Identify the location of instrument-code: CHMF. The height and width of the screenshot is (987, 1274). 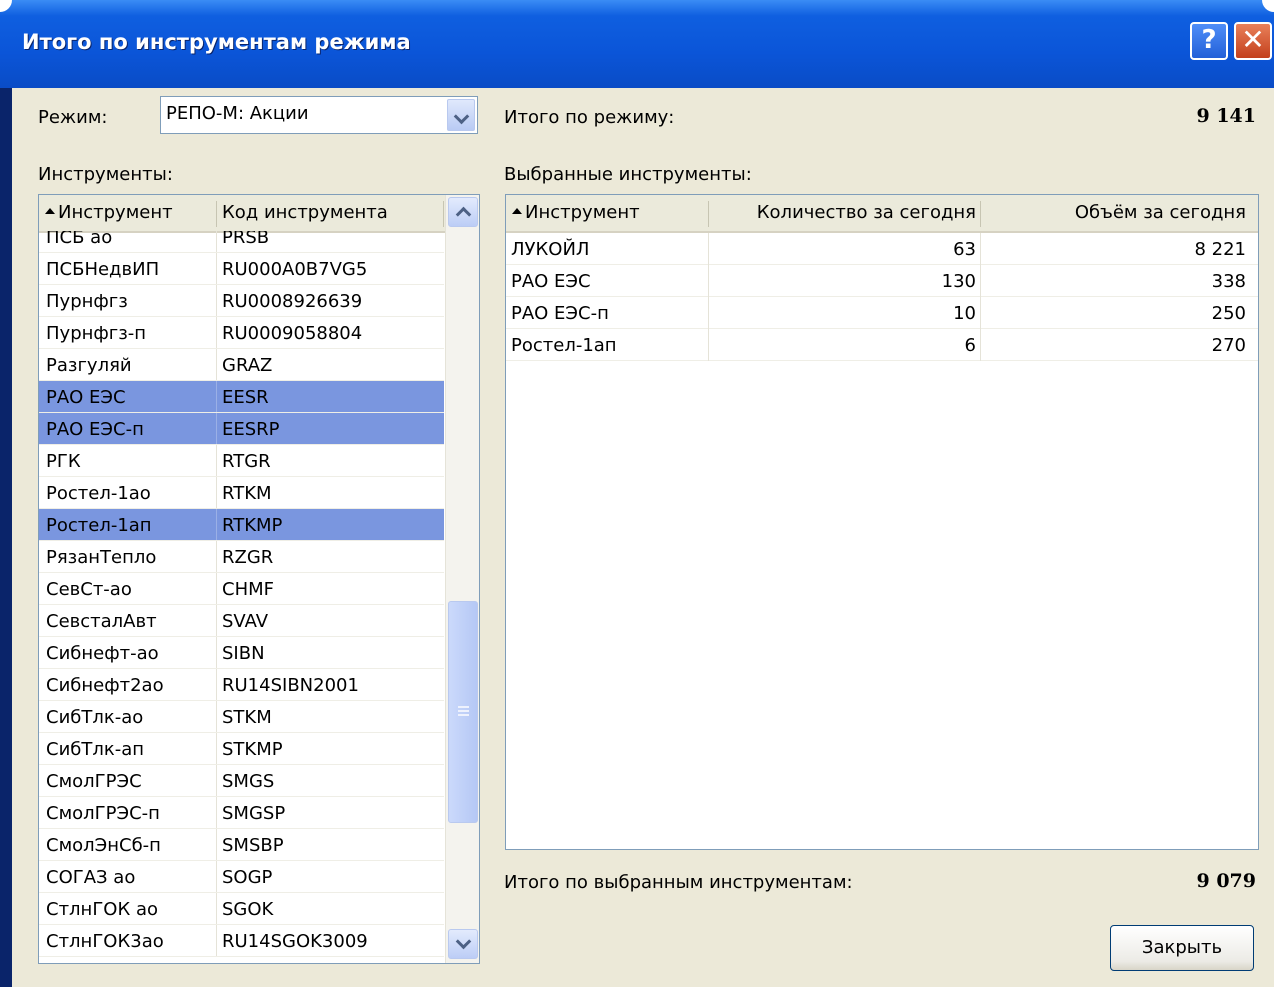
(248, 589).